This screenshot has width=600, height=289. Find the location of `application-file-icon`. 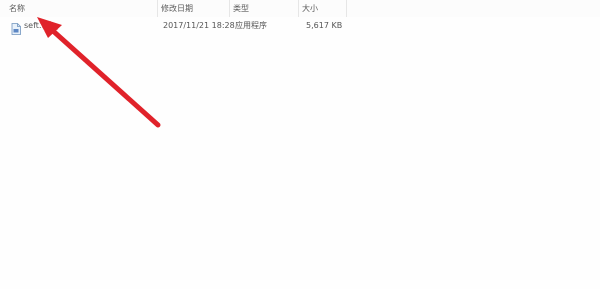

application-file-icon is located at coordinates (16, 27).